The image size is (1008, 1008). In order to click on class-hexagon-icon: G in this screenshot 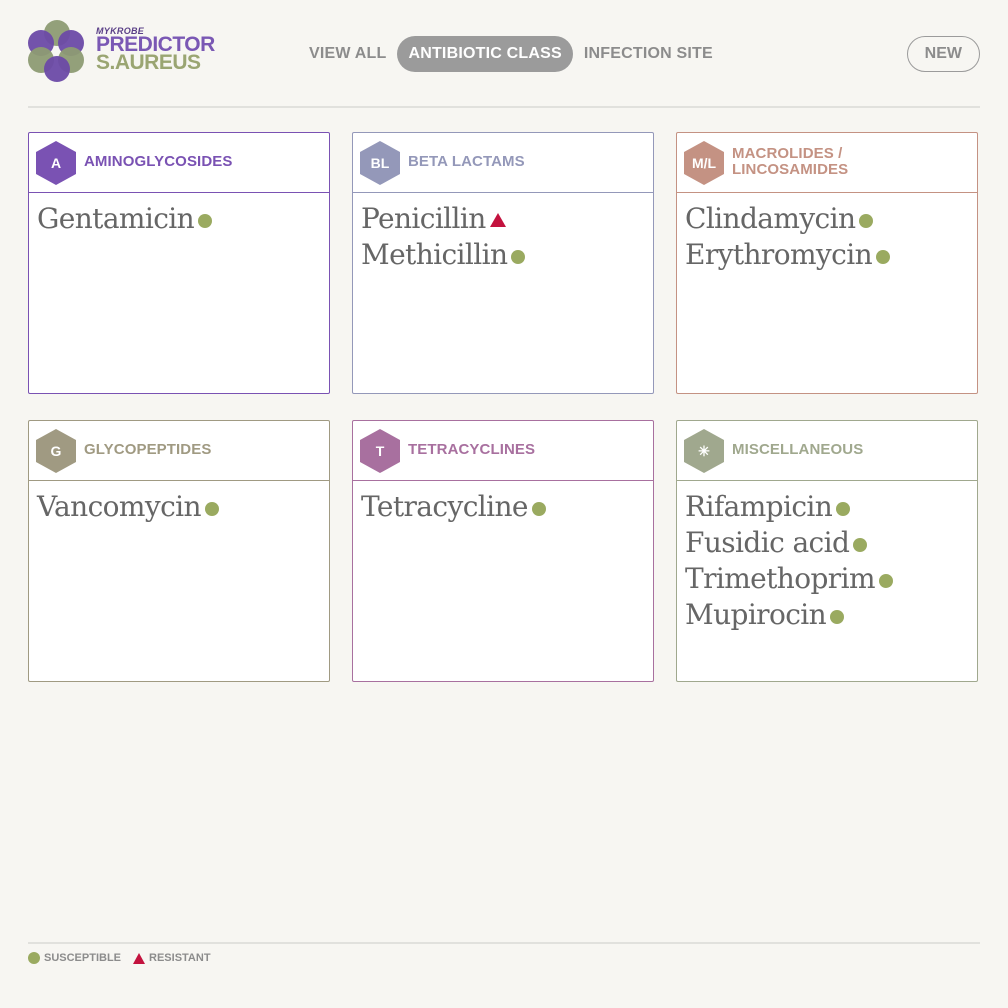, I will do `click(56, 451)`.